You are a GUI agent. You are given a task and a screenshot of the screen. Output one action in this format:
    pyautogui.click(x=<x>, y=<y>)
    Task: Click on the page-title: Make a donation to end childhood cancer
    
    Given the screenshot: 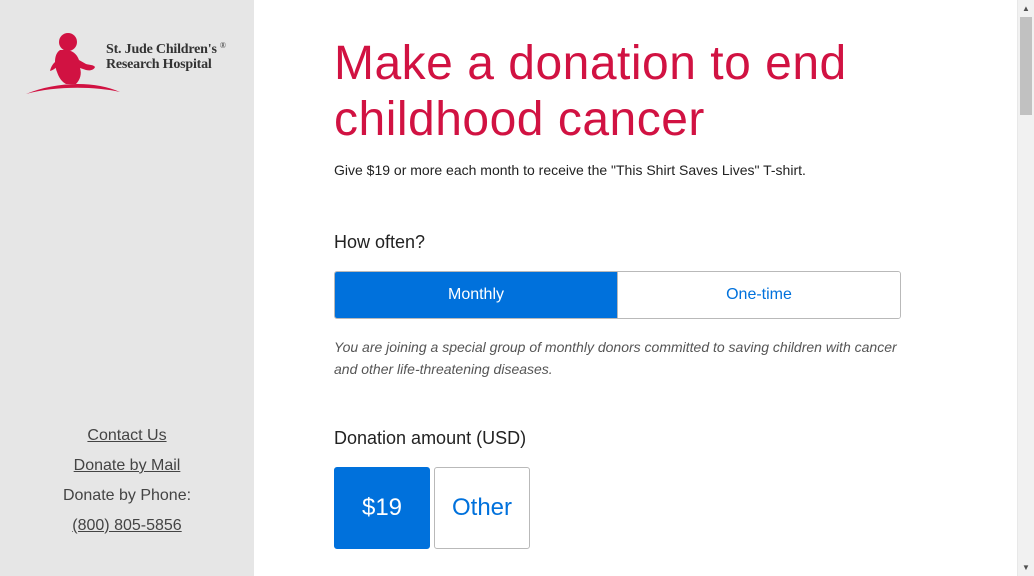 What is the action you would take?
    pyautogui.click(x=590, y=91)
    